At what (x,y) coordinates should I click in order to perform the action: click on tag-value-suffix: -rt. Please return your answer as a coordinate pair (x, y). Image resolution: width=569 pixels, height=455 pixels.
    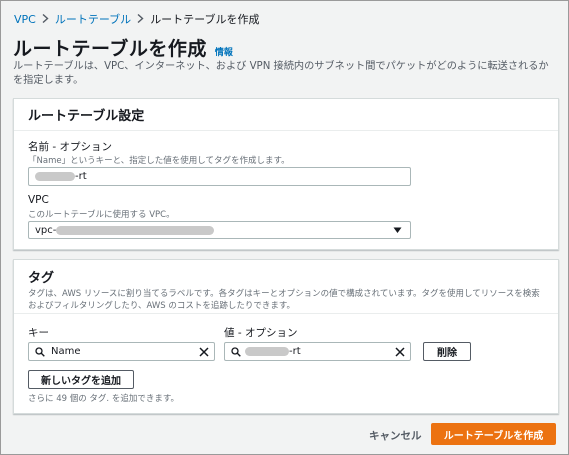
    Looking at the image, I should click on (295, 351).